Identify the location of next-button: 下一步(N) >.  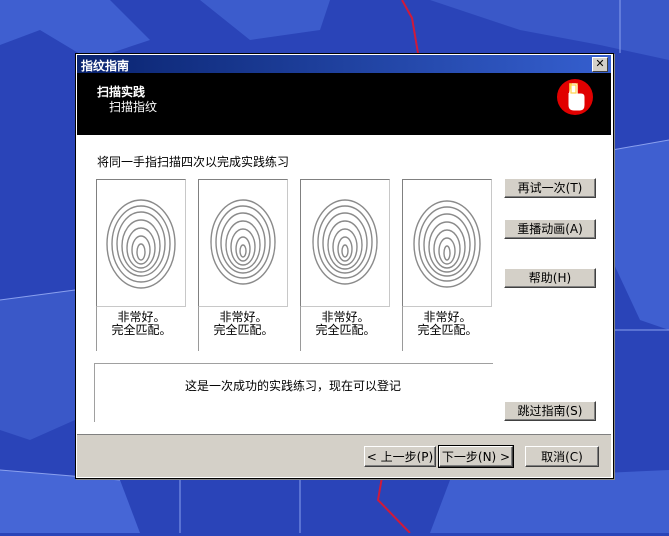
(476, 456).